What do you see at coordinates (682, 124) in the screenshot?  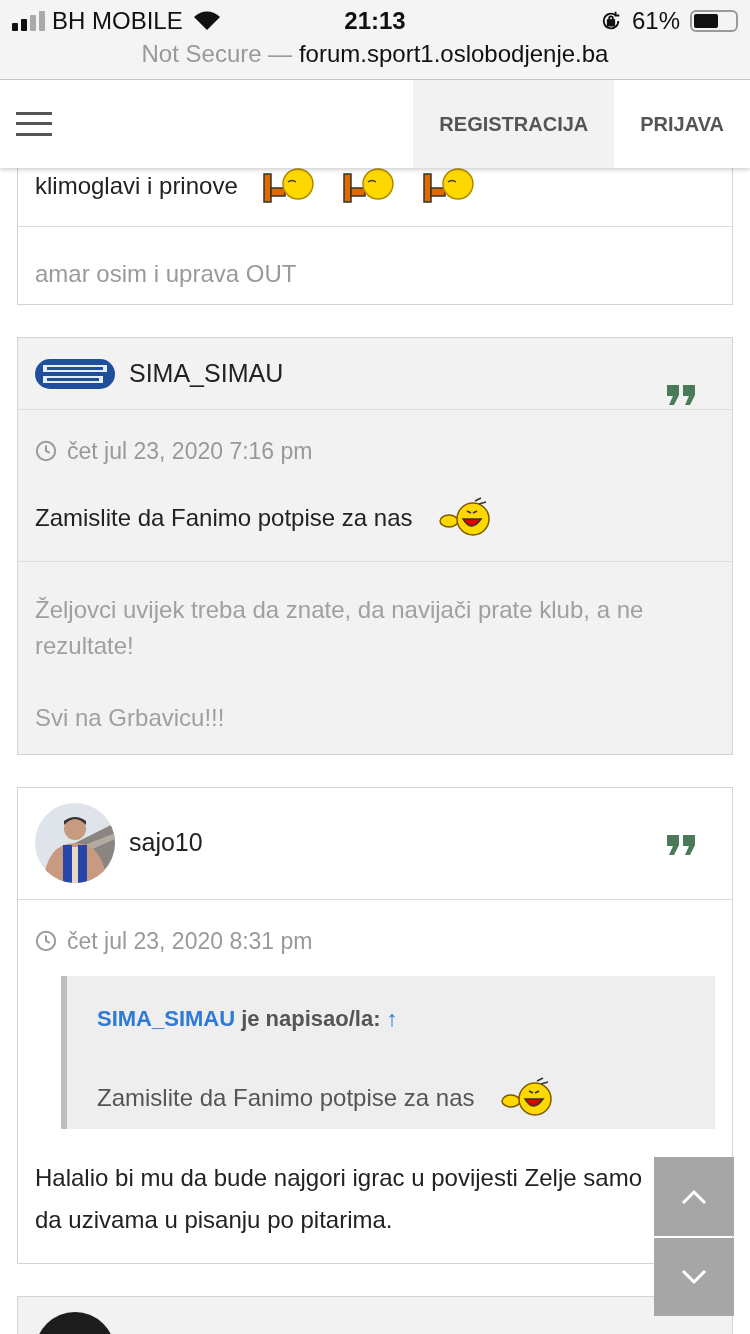 I see `nav-link: PRIJAVA` at bounding box center [682, 124].